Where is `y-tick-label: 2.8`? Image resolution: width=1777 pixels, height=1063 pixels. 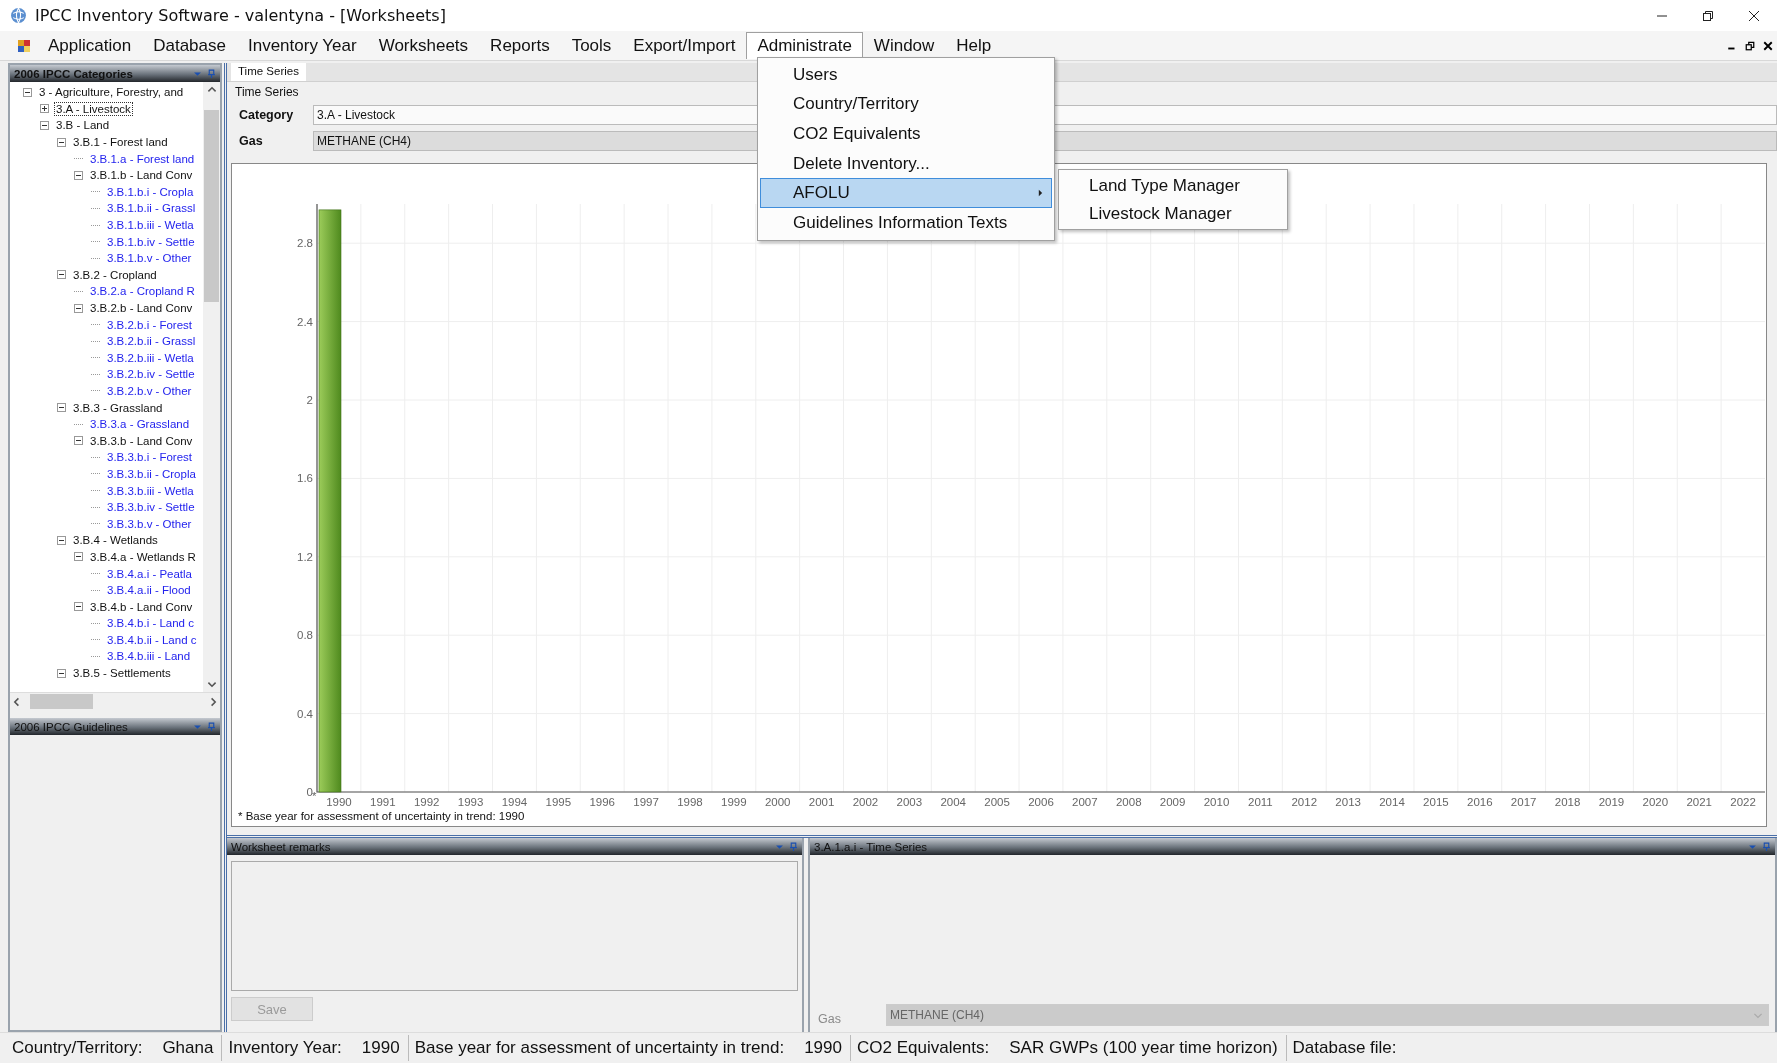
y-tick-label: 2.8 is located at coordinates (305, 243).